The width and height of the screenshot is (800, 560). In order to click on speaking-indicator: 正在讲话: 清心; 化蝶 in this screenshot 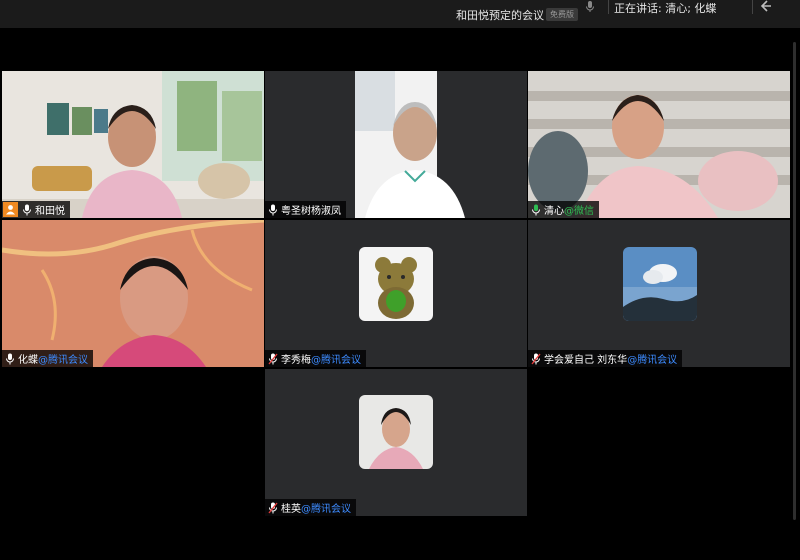, I will do `click(665, 8)`.